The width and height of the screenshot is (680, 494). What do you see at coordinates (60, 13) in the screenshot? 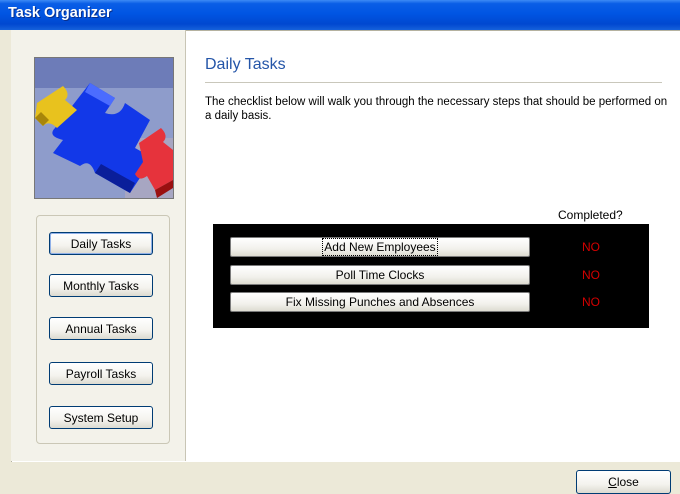
I see `window-title: Task Organizer` at bounding box center [60, 13].